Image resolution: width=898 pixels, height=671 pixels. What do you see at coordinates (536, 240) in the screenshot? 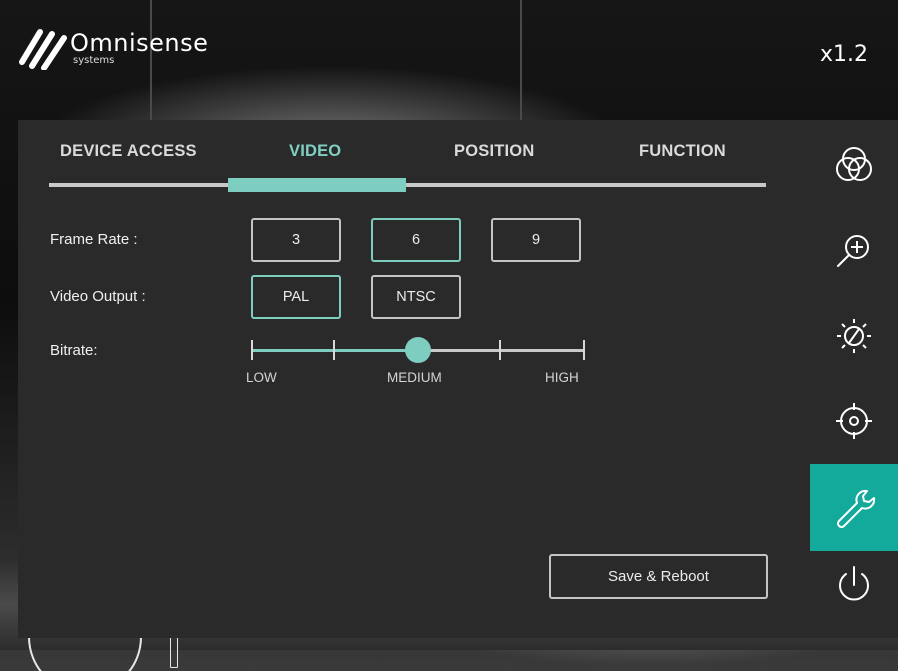
I see `frame-rate-option-9: 9` at bounding box center [536, 240].